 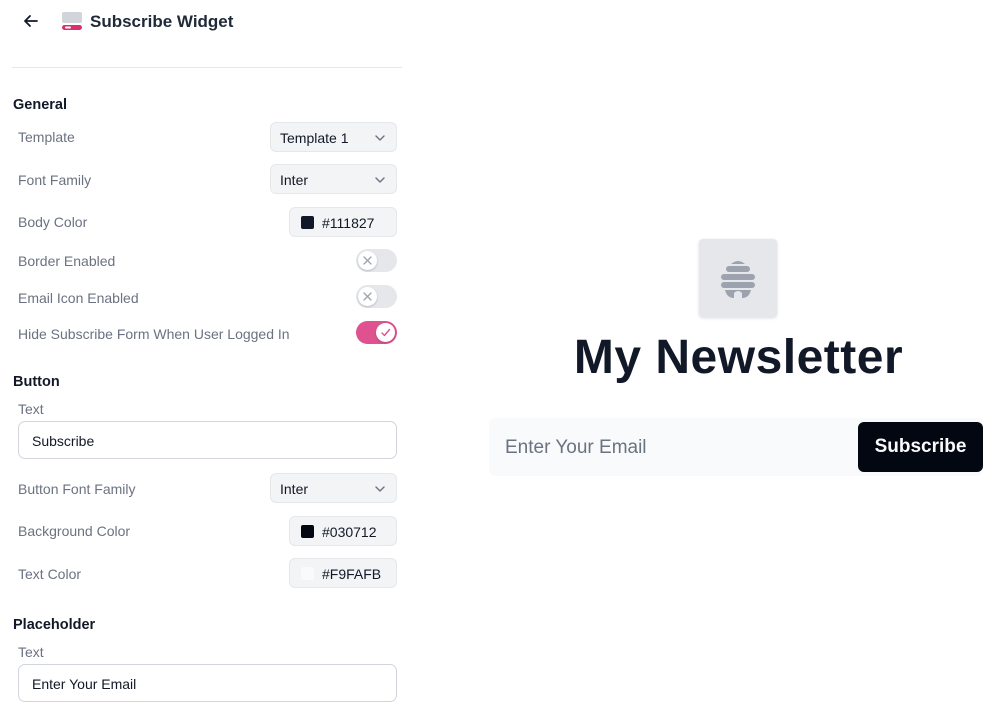 What do you see at coordinates (162, 21) in the screenshot?
I see `page-title: Subscribe Widget` at bounding box center [162, 21].